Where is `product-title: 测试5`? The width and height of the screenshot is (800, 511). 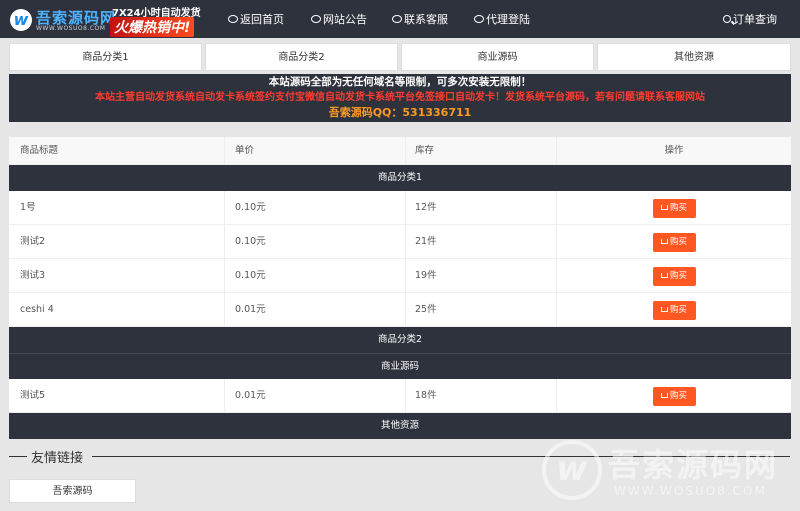 product-title: 测试5 is located at coordinates (33, 395).